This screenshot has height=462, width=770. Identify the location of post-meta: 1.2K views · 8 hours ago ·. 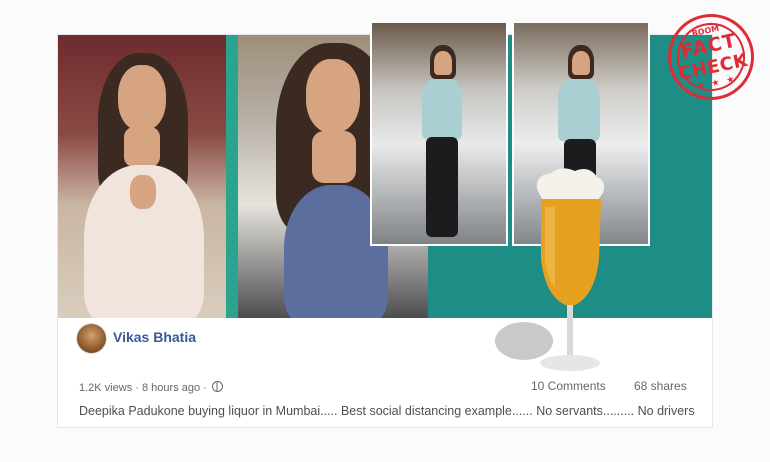
(151, 387).